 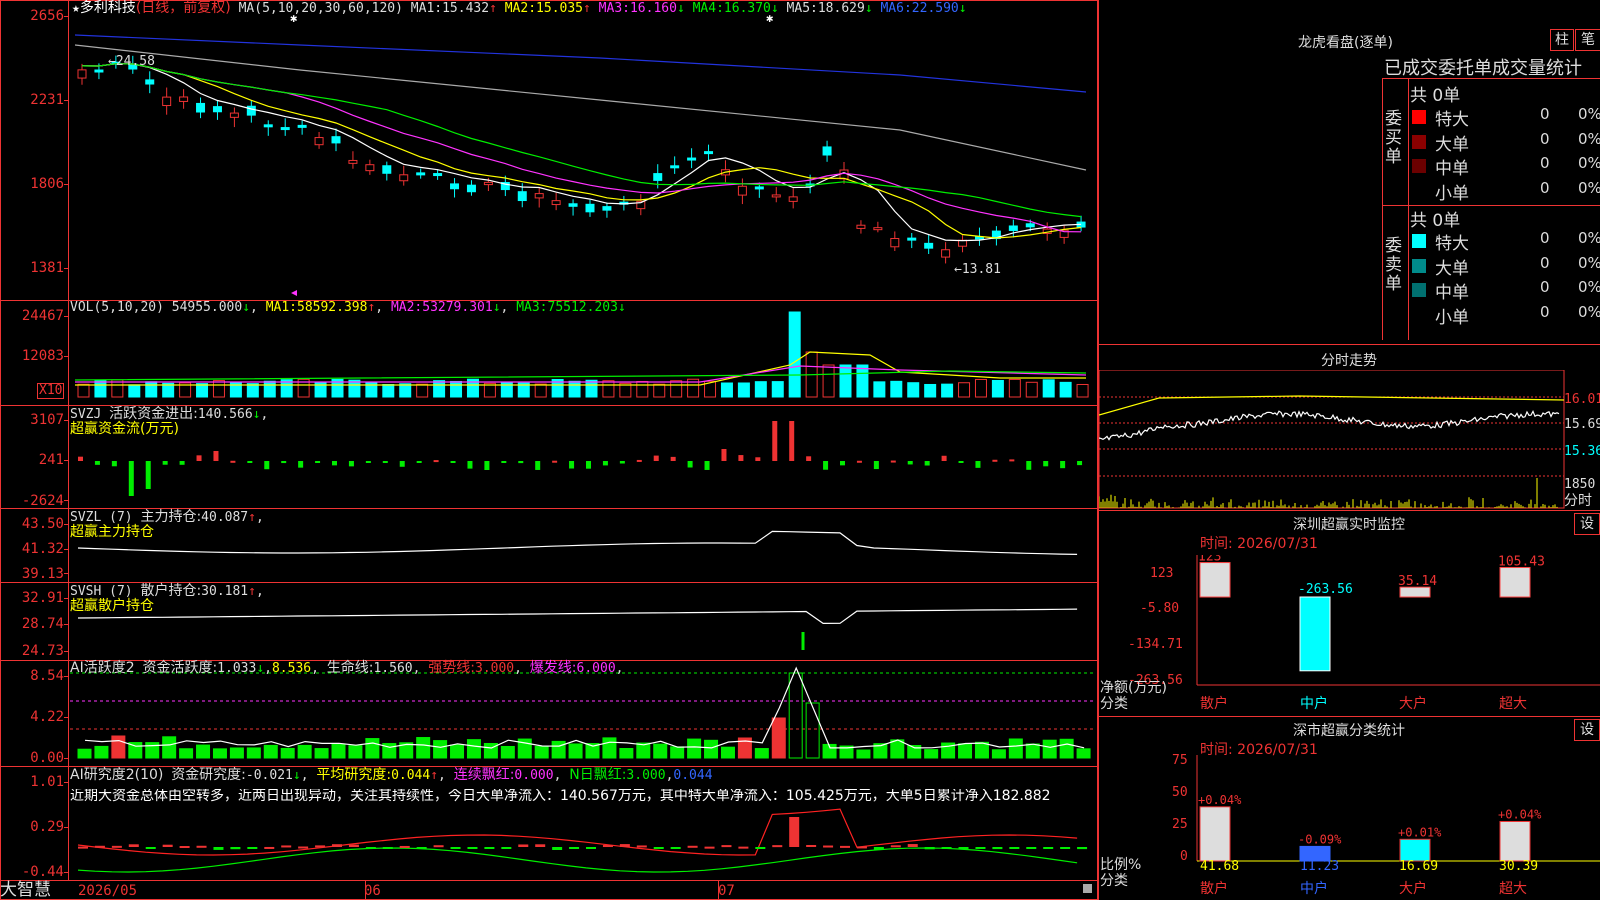 I want to click on holding-line, so click(x=577, y=542).